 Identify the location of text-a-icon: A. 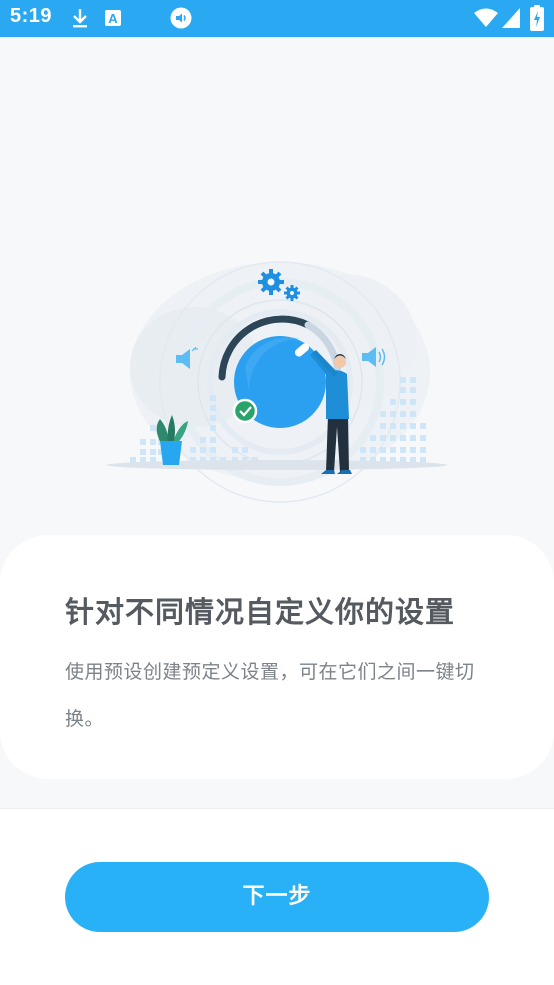
(113, 20).